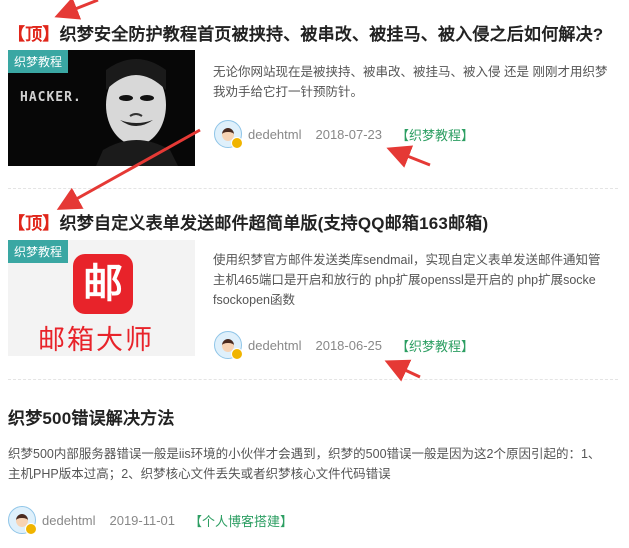 The height and width of the screenshot is (548, 629). What do you see at coordinates (101, 108) in the screenshot?
I see `post-thumbnail: HACKER. 织梦教程` at bounding box center [101, 108].